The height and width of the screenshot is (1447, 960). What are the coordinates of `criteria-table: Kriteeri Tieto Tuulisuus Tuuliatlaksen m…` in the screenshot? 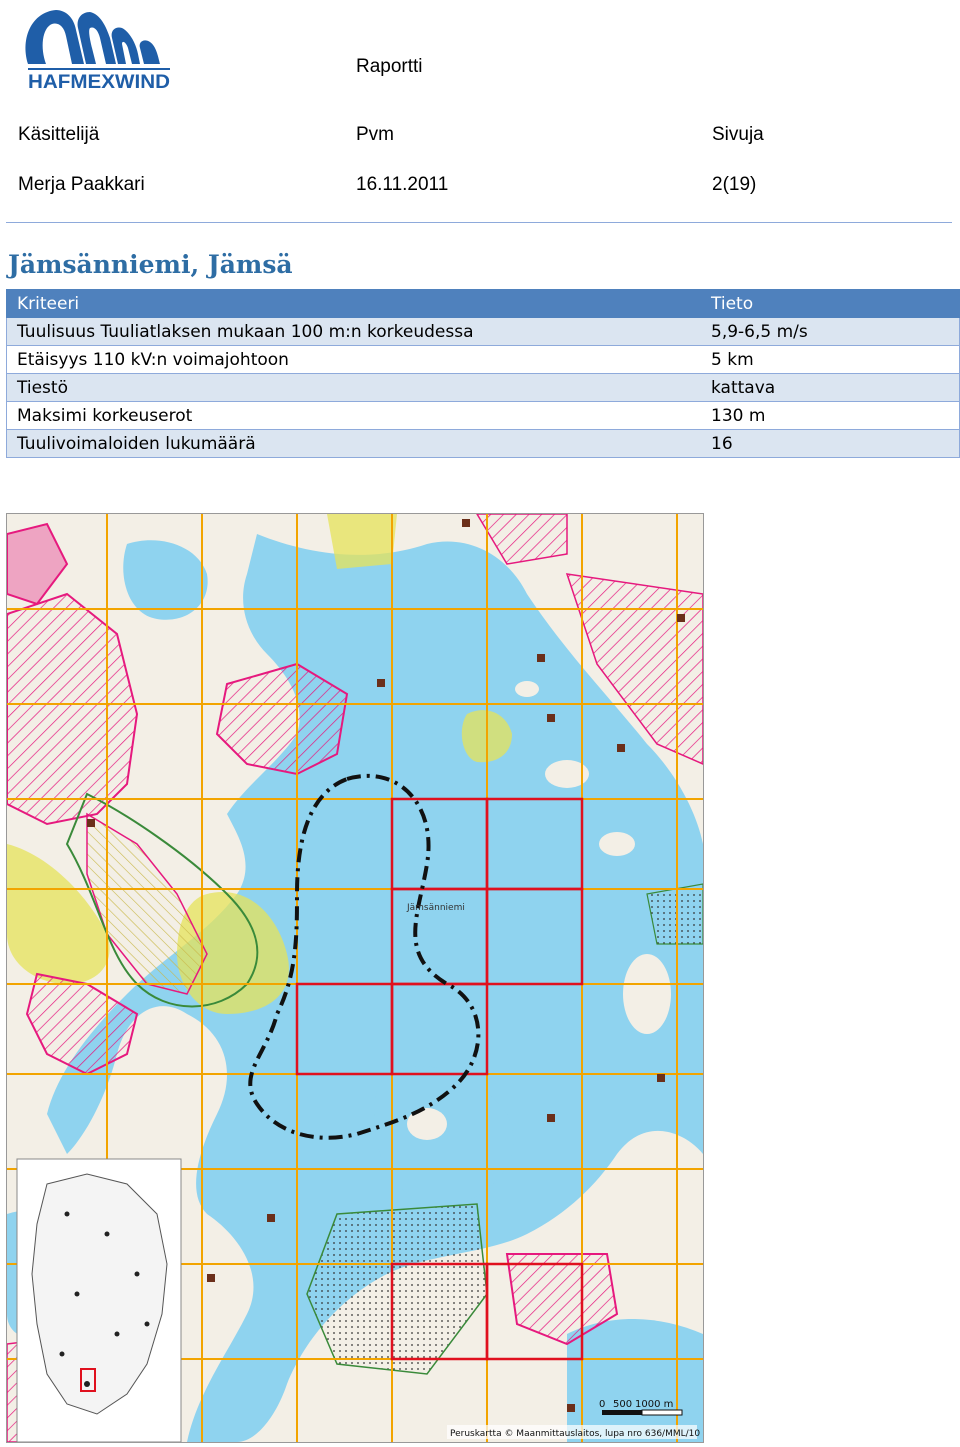 It's located at (483, 373).